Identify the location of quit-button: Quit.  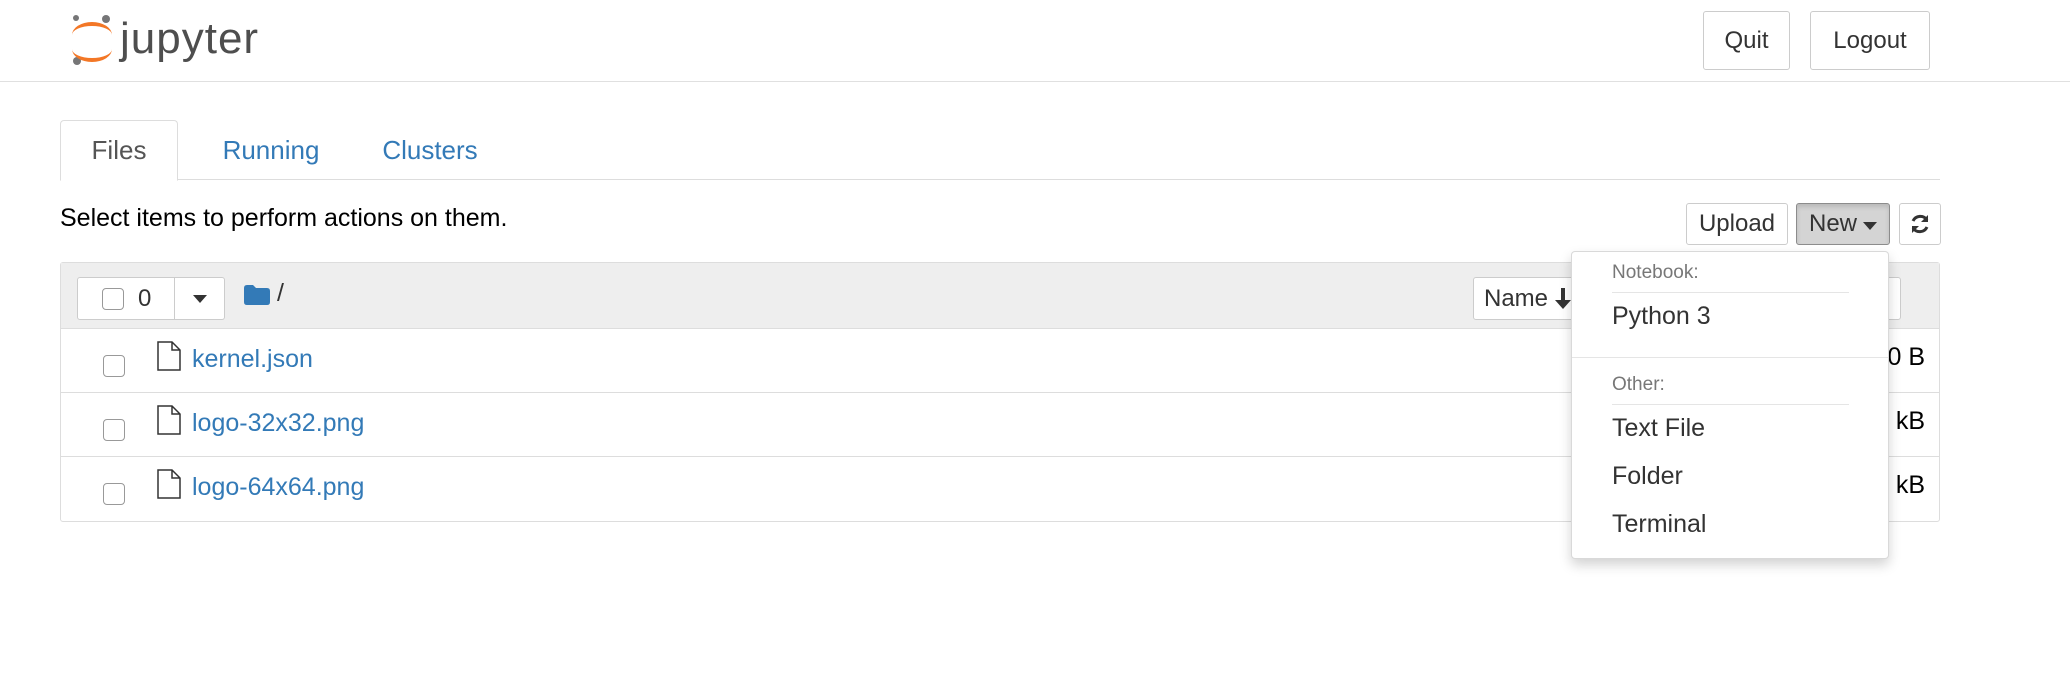
(1746, 40).